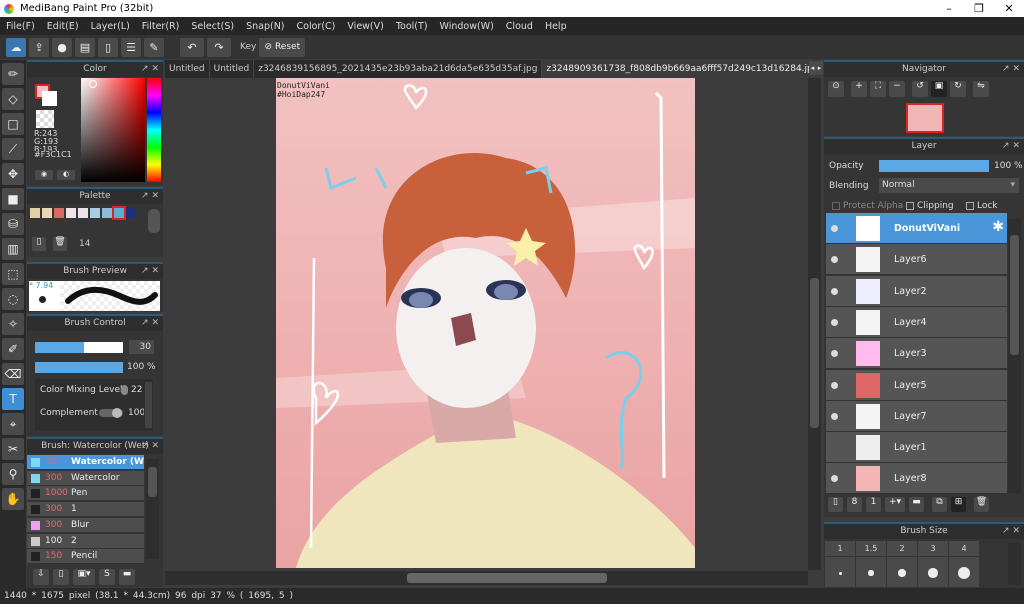 The height and width of the screenshot is (604, 1024). What do you see at coordinates (964, 564) in the screenshot?
I see `brush-size-cell: 4` at bounding box center [964, 564].